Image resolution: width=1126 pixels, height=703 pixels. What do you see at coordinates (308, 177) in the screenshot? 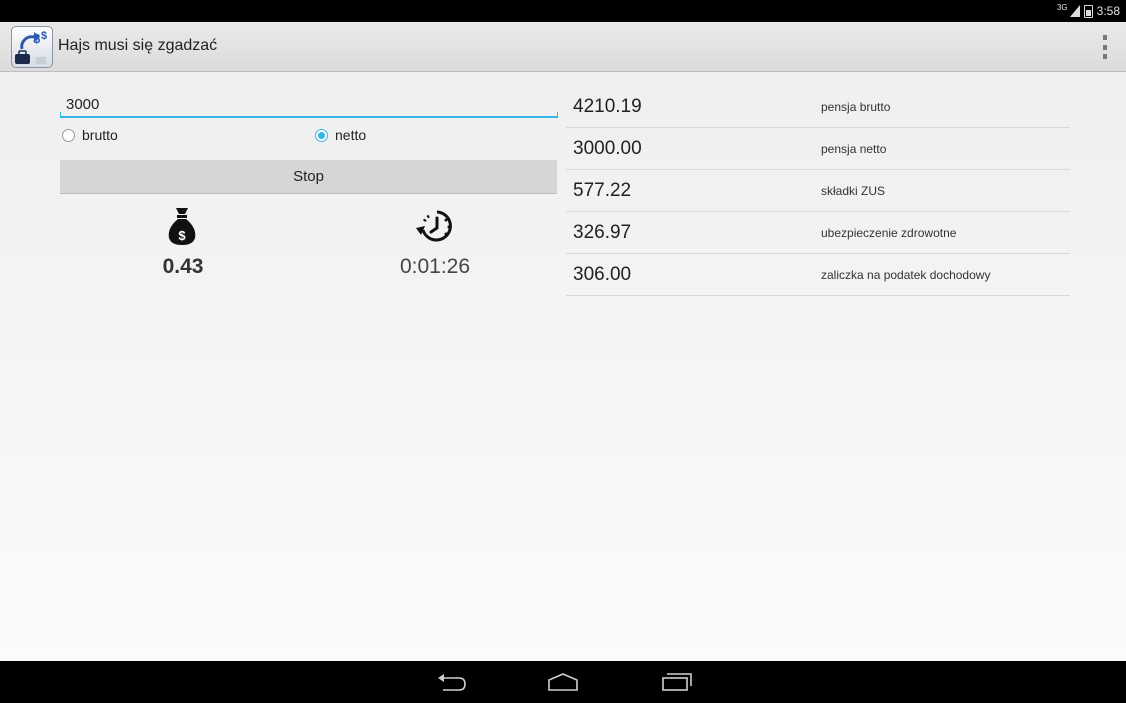
I see `stop-button: Stop` at bounding box center [308, 177].